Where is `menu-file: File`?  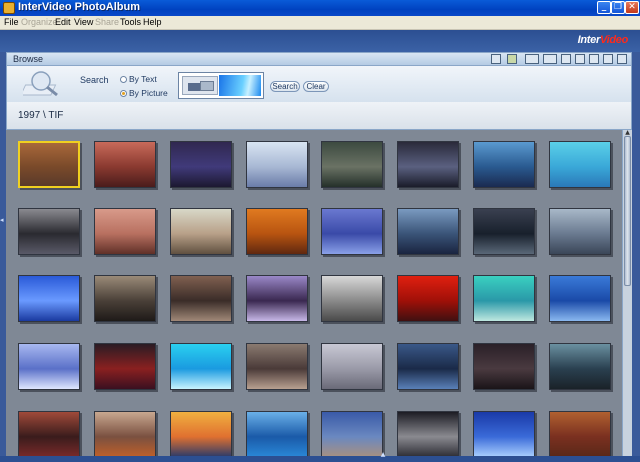 menu-file: File is located at coordinates (11, 22).